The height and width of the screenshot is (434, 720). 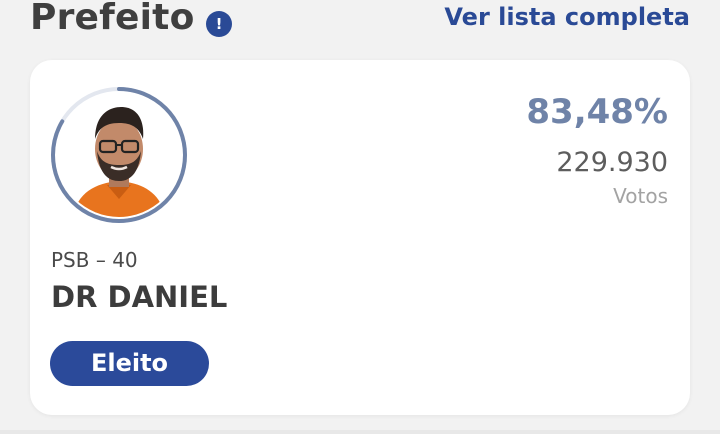 I want to click on vote-percentage: 83,48%, so click(x=597, y=112).